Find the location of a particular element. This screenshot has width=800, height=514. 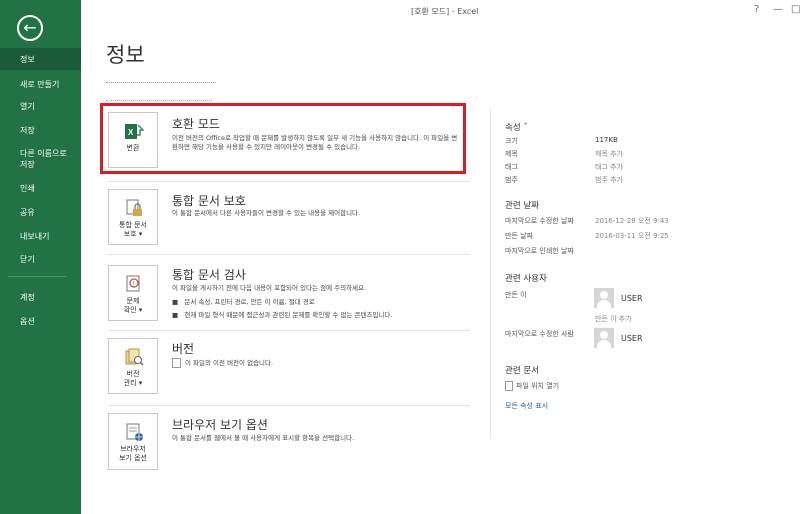

prop-title-input: 제목 추가 is located at coordinates (609, 154).